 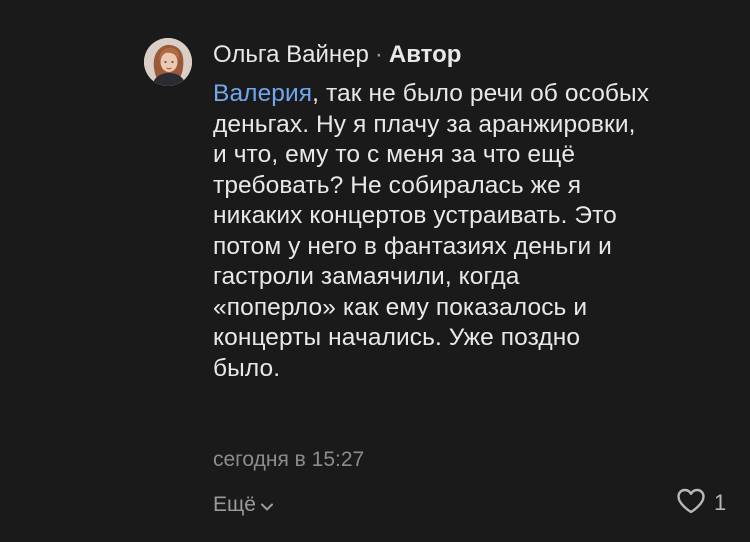 I want to click on comment-line-text: , так не было речи об особых, so click(x=481, y=93).